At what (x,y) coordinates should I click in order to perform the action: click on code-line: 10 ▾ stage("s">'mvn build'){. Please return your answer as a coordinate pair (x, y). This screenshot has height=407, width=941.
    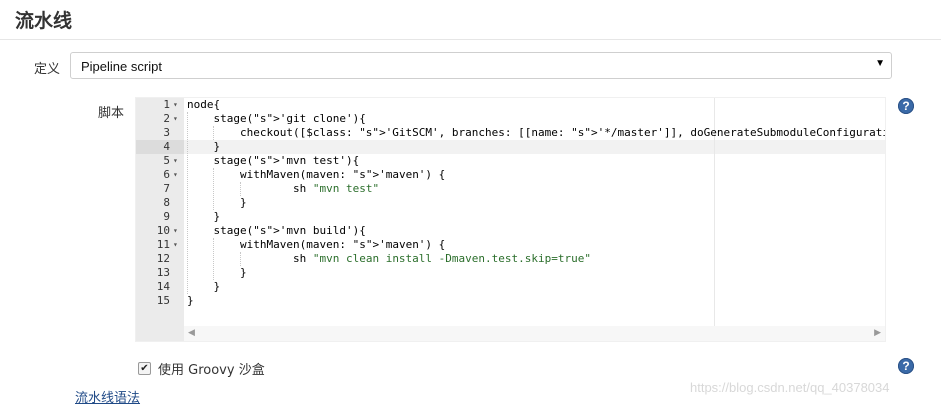
    Looking at the image, I should click on (510, 231).